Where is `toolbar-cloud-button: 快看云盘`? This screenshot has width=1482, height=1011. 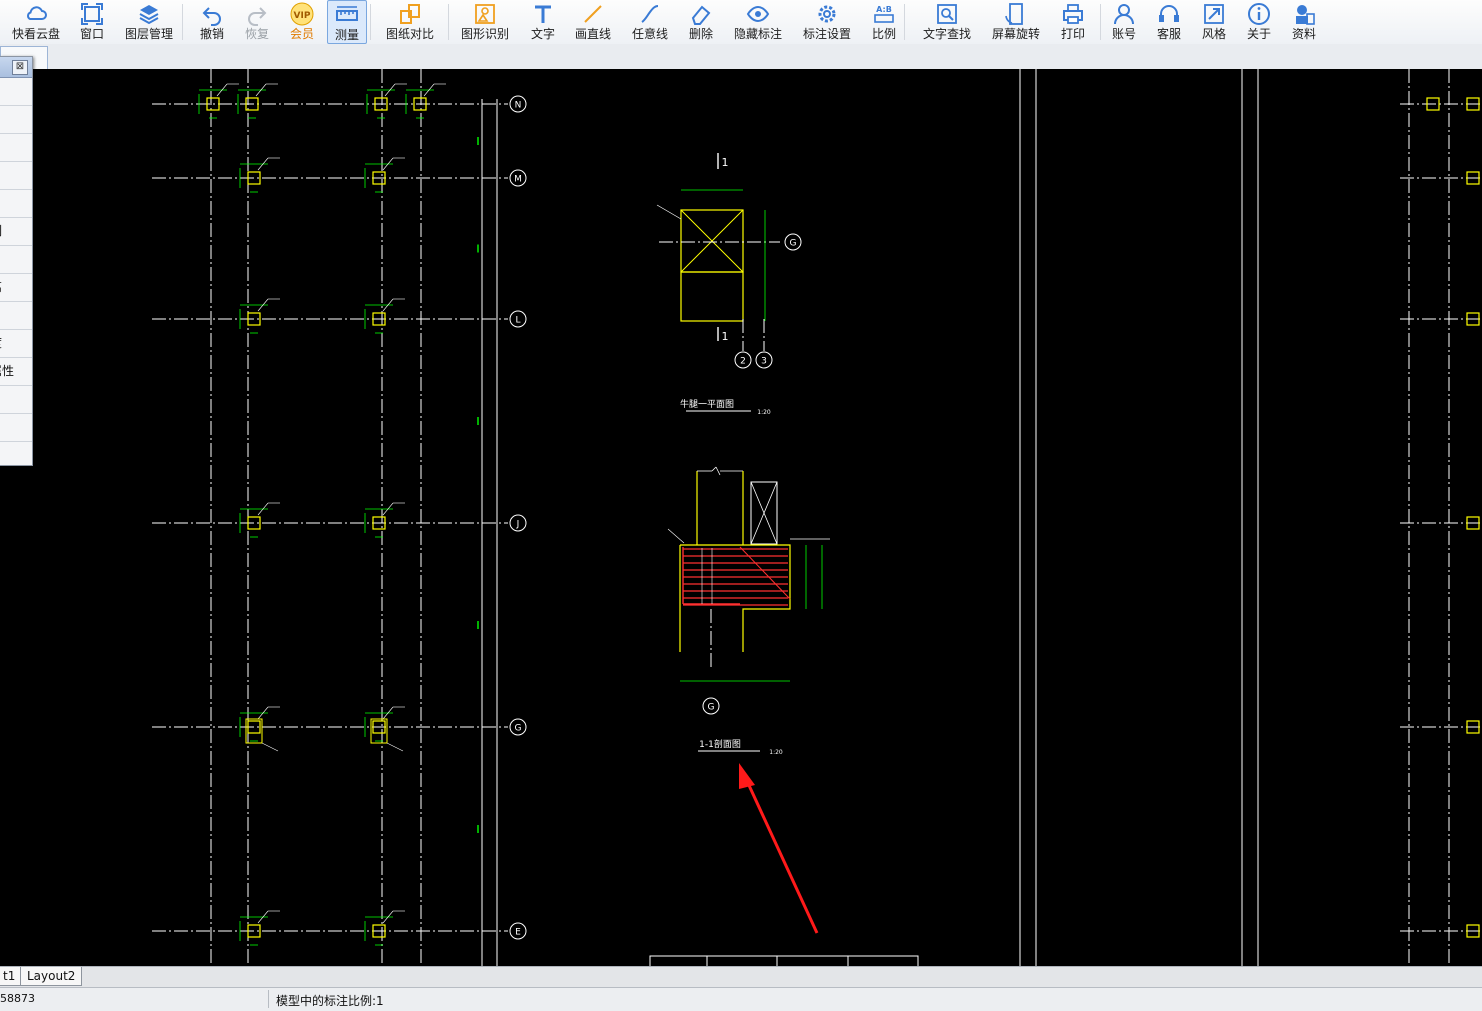 toolbar-cloud-button: 快看云盘 is located at coordinates (36, 22).